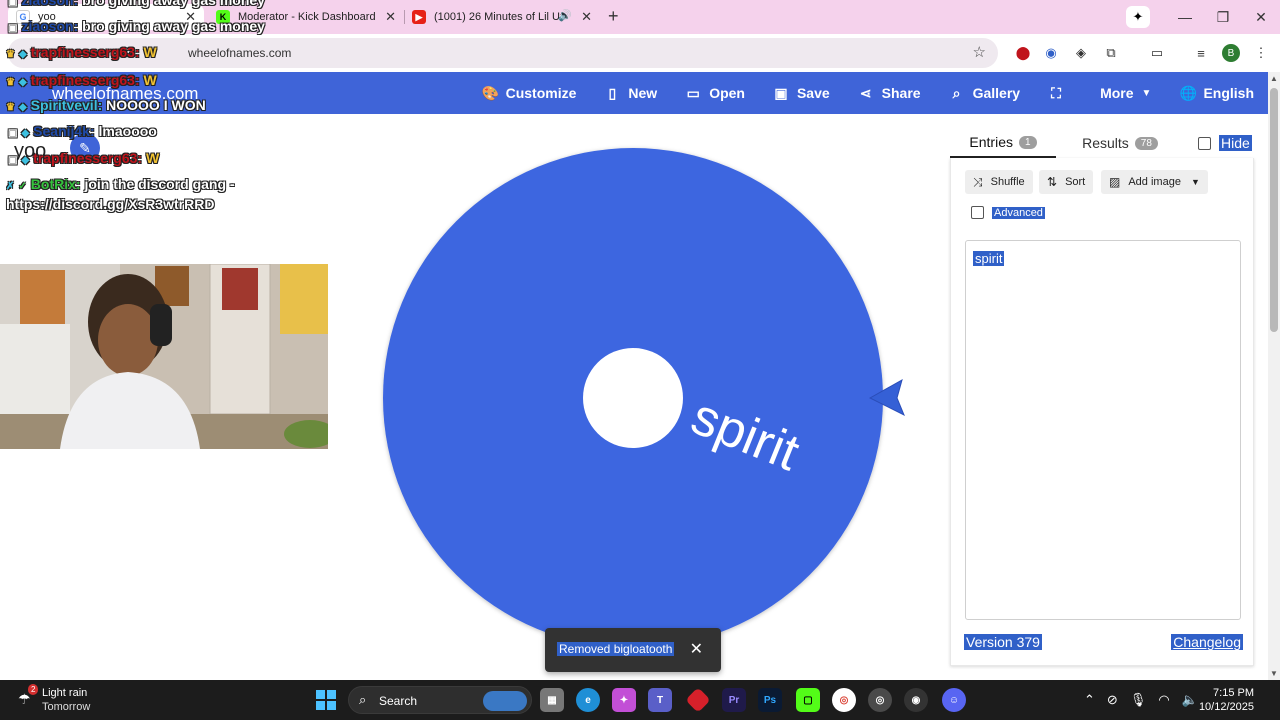 The width and height of the screenshot is (1280, 720). I want to click on customize-button: 🎨 Customize, so click(529, 93).